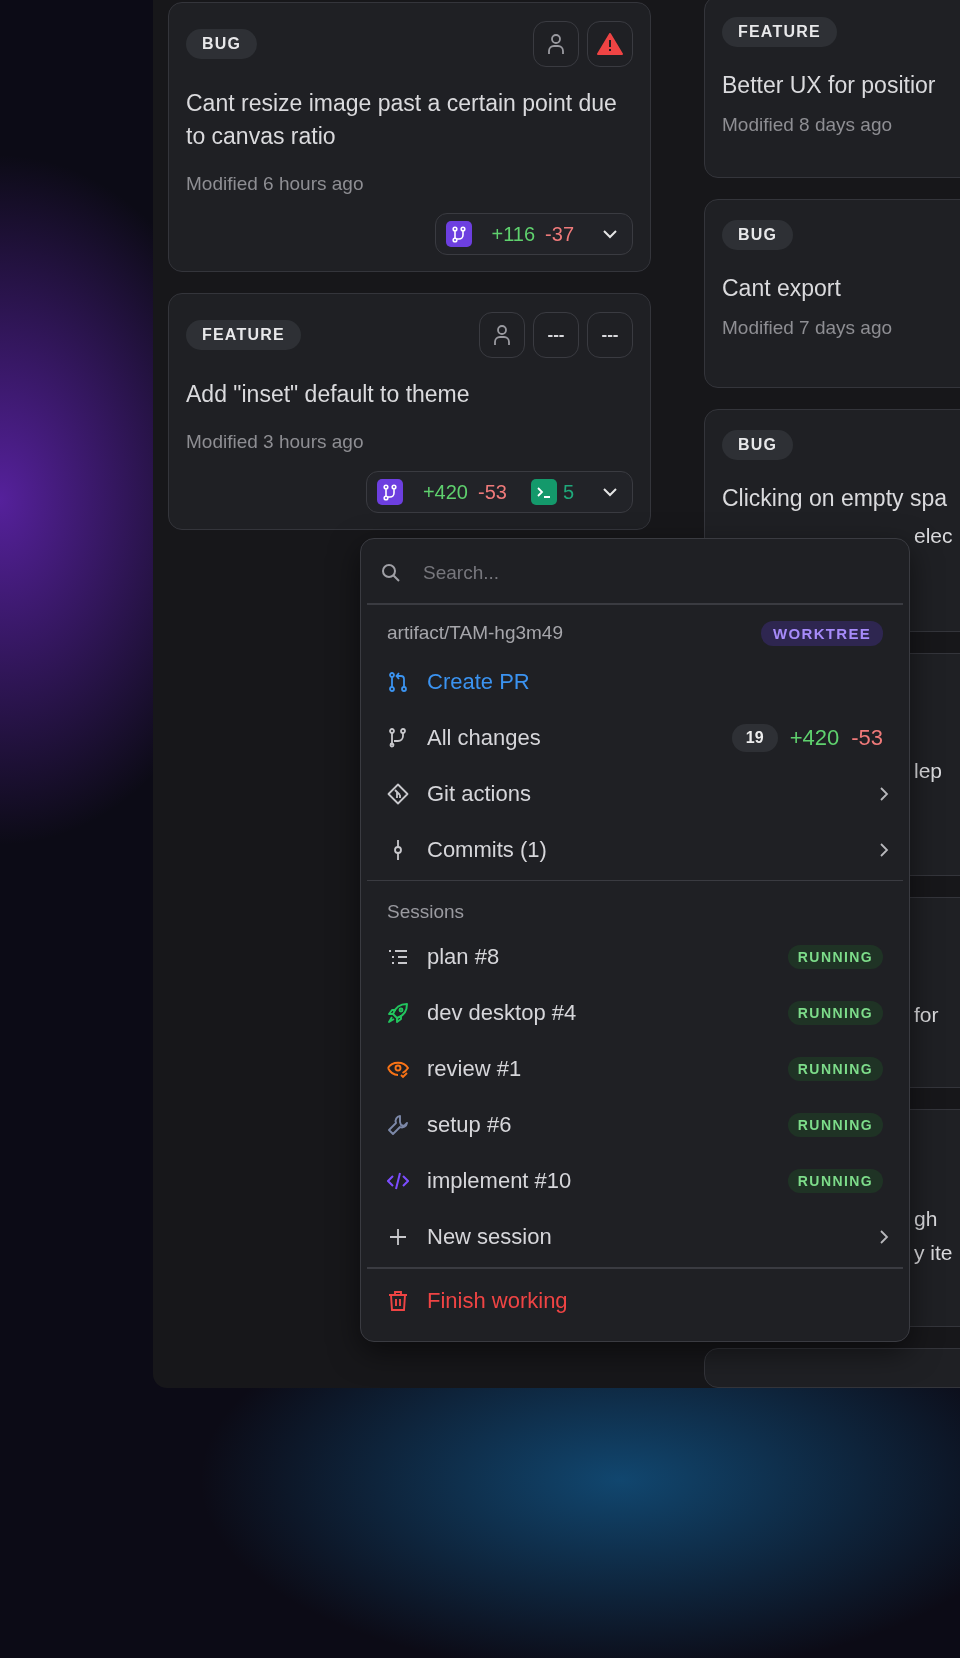  Describe the element at coordinates (328, 394) in the screenshot. I see `card-title: Add "inset" default to theme` at that location.